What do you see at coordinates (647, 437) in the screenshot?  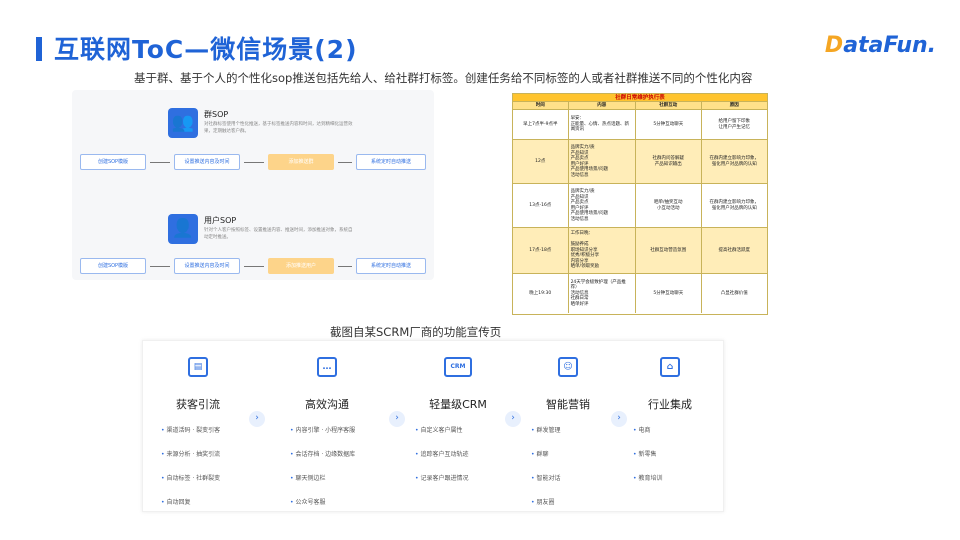 I see `list-item: 电商` at bounding box center [647, 437].